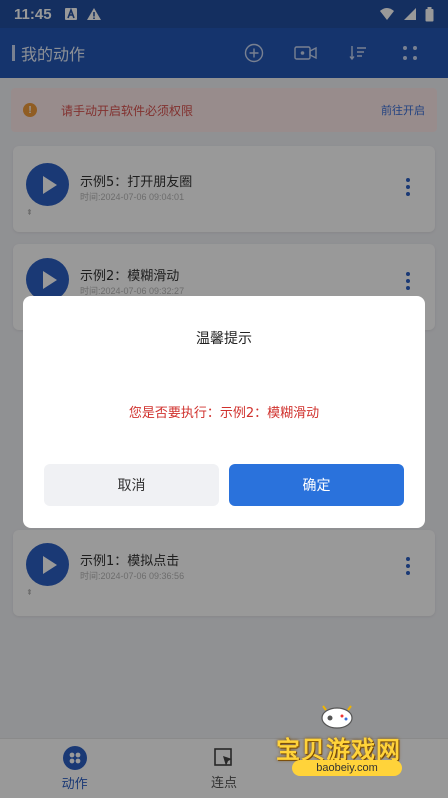 The width and height of the screenshot is (448, 798). I want to click on watermark-domain: baobeiy.com, so click(347, 768).